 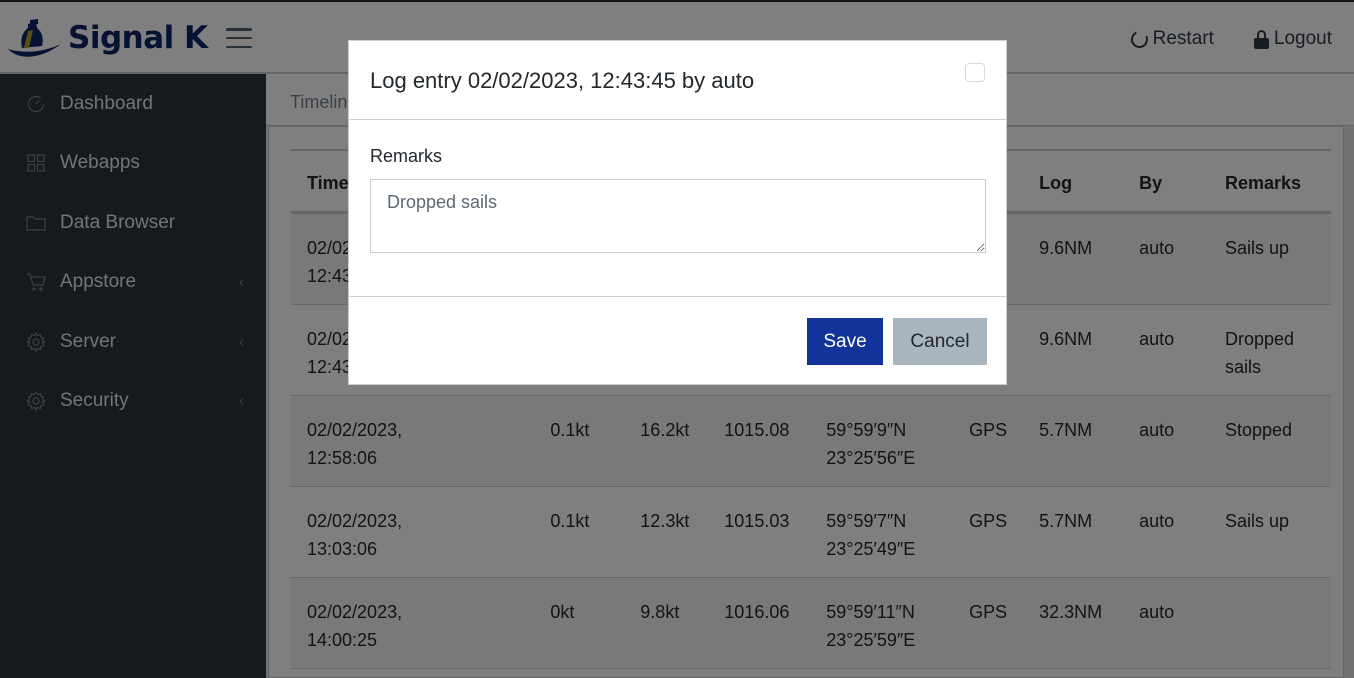 I want to click on modal-body: Remarks Dropped sails, so click(x=677, y=208).